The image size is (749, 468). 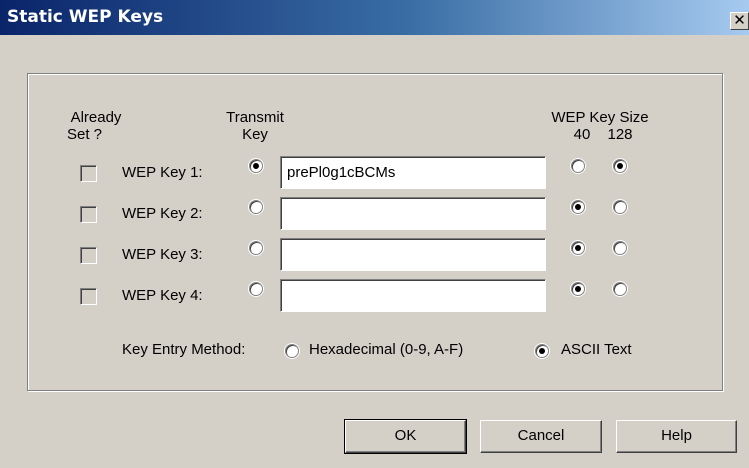 What do you see at coordinates (255, 134) in the screenshot?
I see `transmit-key-header-line2: Key` at bounding box center [255, 134].